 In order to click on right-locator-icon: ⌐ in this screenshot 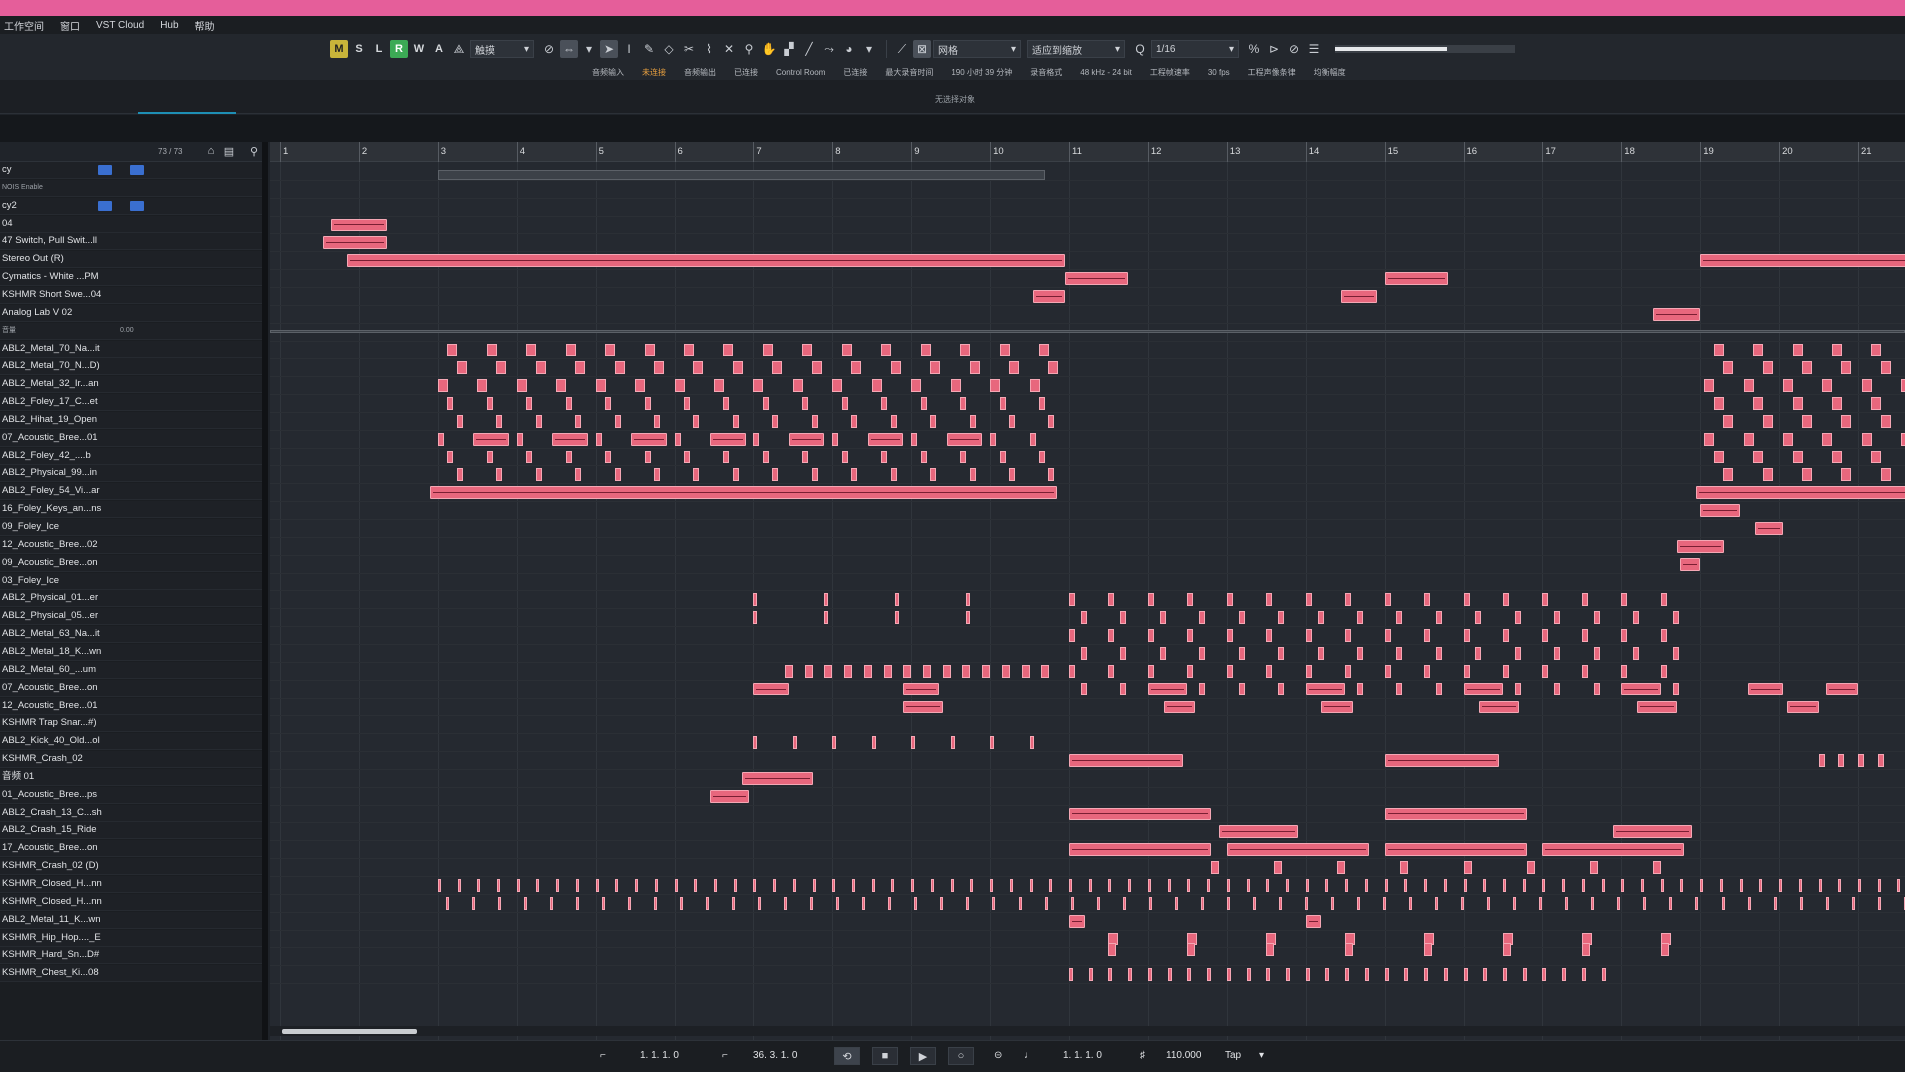, I will do `click(725, 1055)`.